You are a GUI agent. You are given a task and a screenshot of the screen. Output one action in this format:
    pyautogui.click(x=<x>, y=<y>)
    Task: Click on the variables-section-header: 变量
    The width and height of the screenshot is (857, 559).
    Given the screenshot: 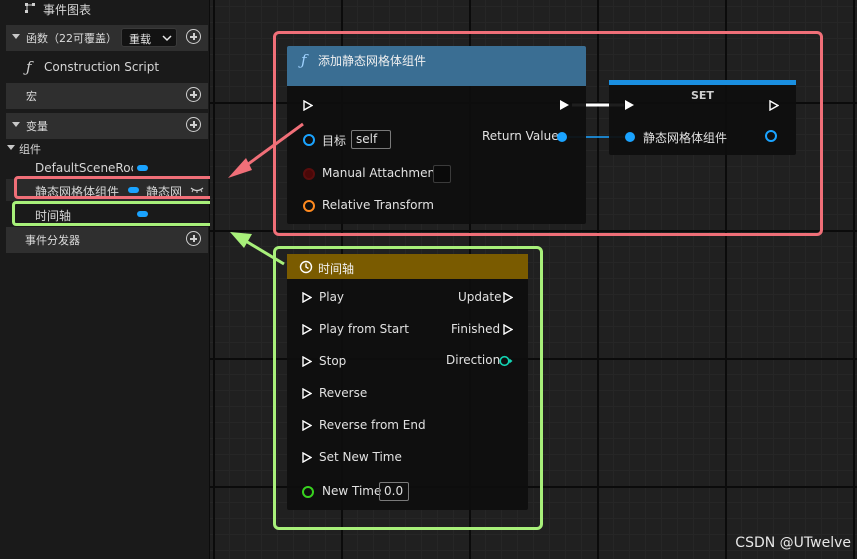 What is the action you would take?
    pyautogui.click(x=107, y=126)
    